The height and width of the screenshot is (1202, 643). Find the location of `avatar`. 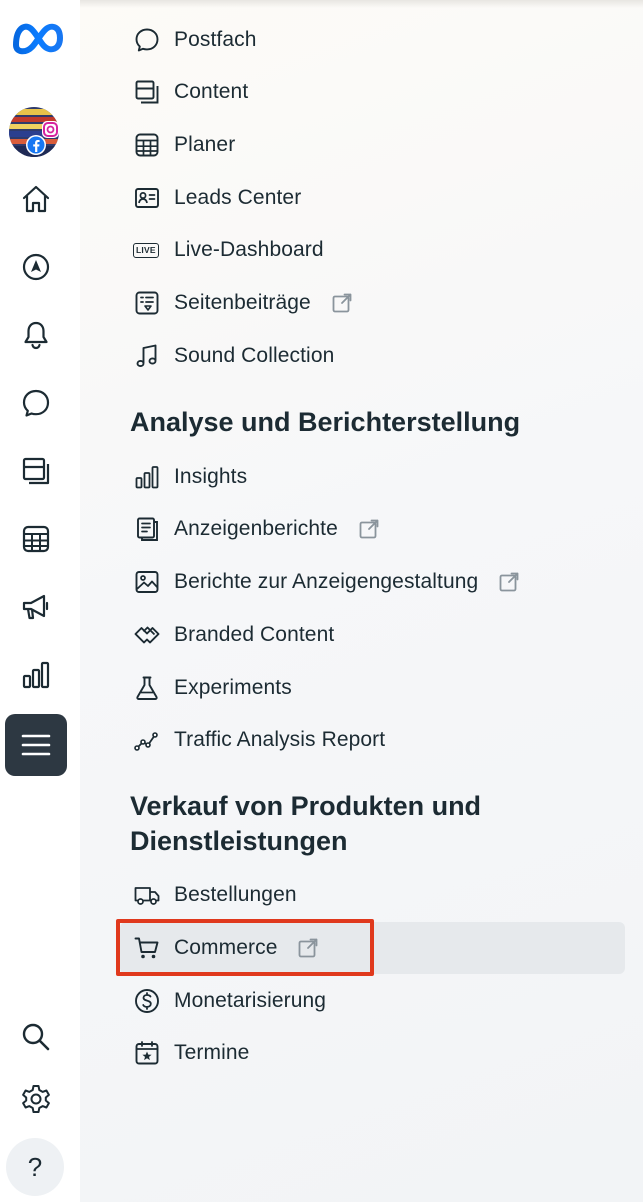

avatar is located at coordinates (34, 132).